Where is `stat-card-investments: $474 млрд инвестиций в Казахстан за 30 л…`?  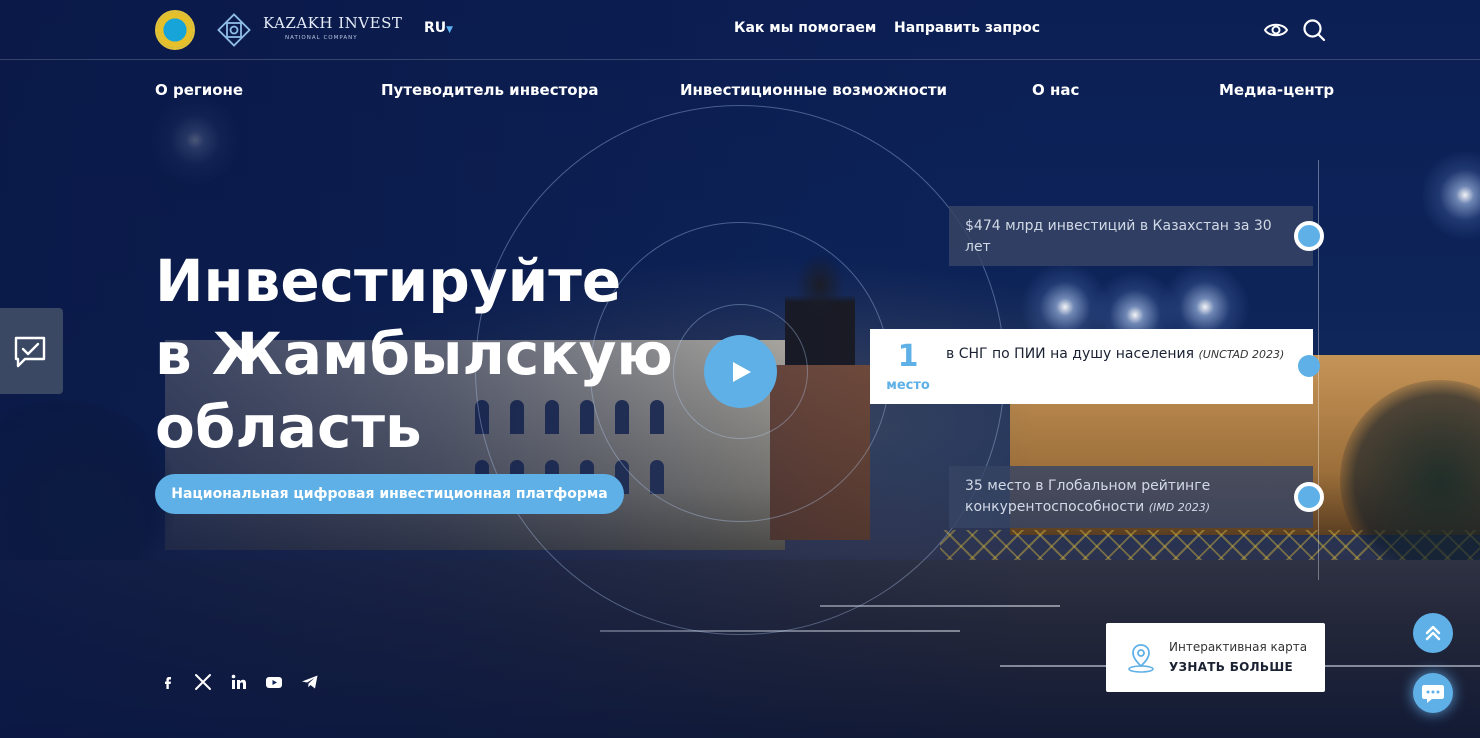 stat-card-investments: $474 млрд инвестиций в Казахстан за 30 л… is located at coordinates (1131, 236).